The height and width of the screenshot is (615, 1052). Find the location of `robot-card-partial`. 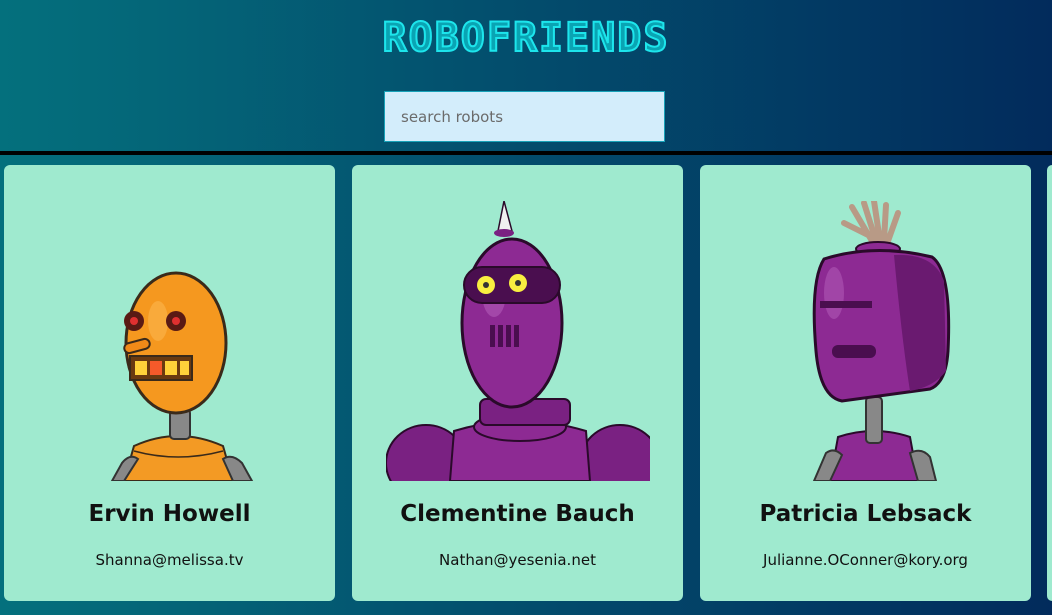

robot-card-partial is located at coordinates (1049, 383).